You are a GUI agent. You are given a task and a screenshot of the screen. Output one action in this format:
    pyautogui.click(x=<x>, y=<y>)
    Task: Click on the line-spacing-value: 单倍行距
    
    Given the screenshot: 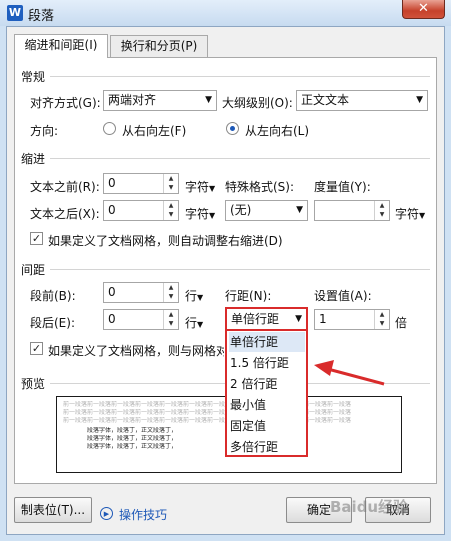 What is the action you would take?
    pyautogui.click(x=255, y=319)
    